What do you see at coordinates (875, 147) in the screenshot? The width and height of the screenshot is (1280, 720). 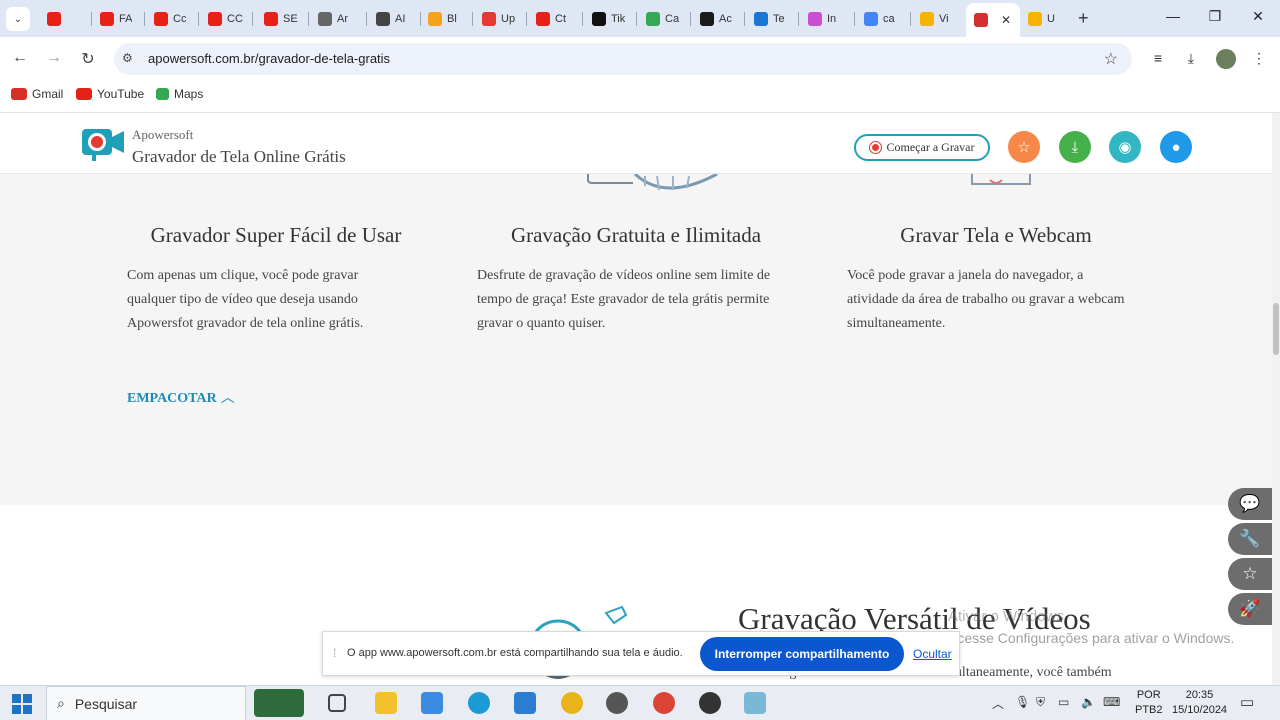 I see `record-dot-icon` at bounding box center [875, 147].